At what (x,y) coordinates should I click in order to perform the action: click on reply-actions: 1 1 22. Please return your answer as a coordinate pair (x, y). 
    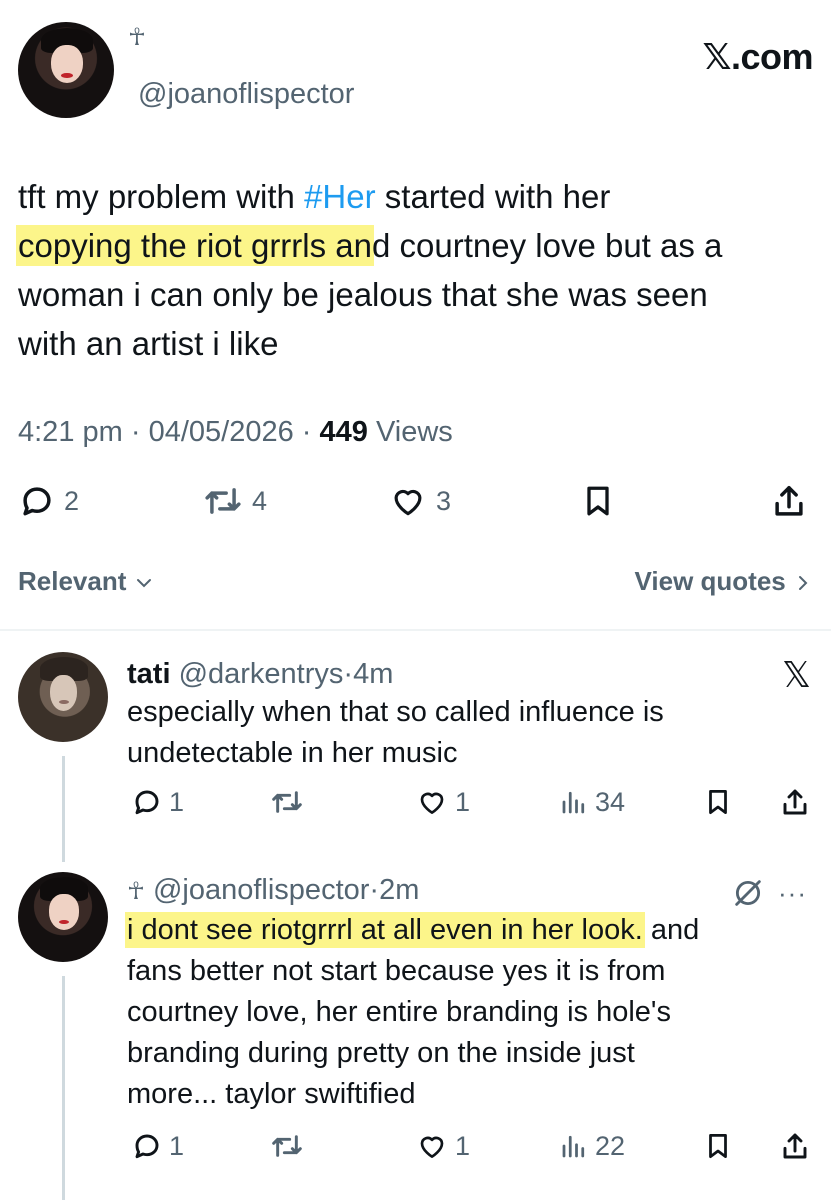
    Looking at the image, I should click on (472, 1150).